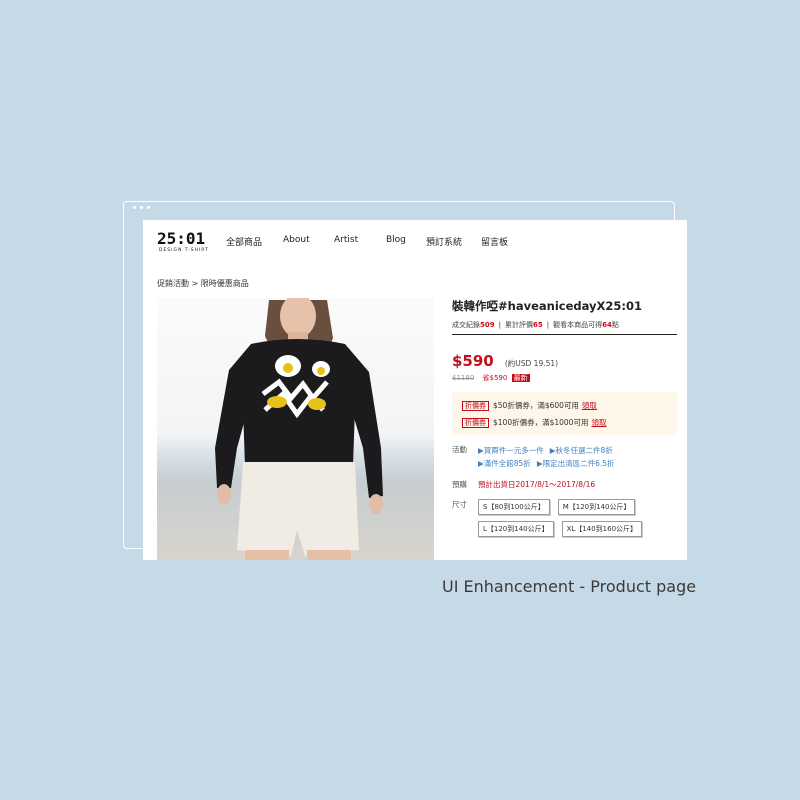 This screenshot has height=800, width=800. I want to click on rating-label: 累計評價, so click(519, 325).